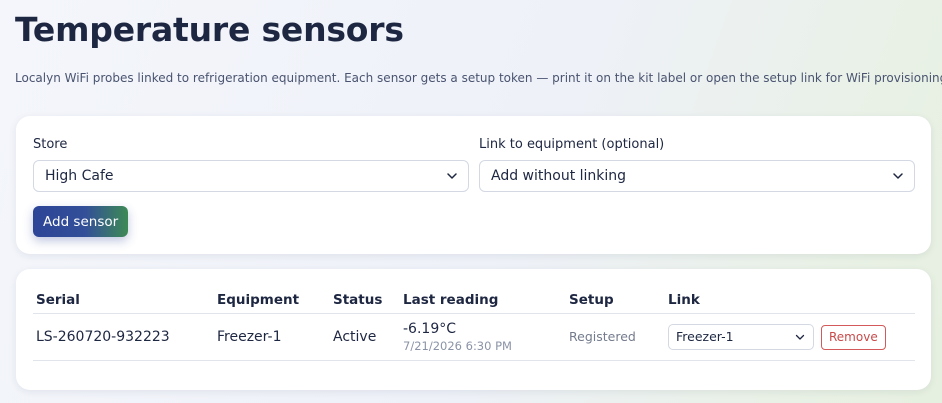 The height and width of the screenshot is (403, 942). What do you see at coordinates (483, 300) in the screenshot?
I see `column-header-last-reading: Last reading` at bounding box center [483, 300].